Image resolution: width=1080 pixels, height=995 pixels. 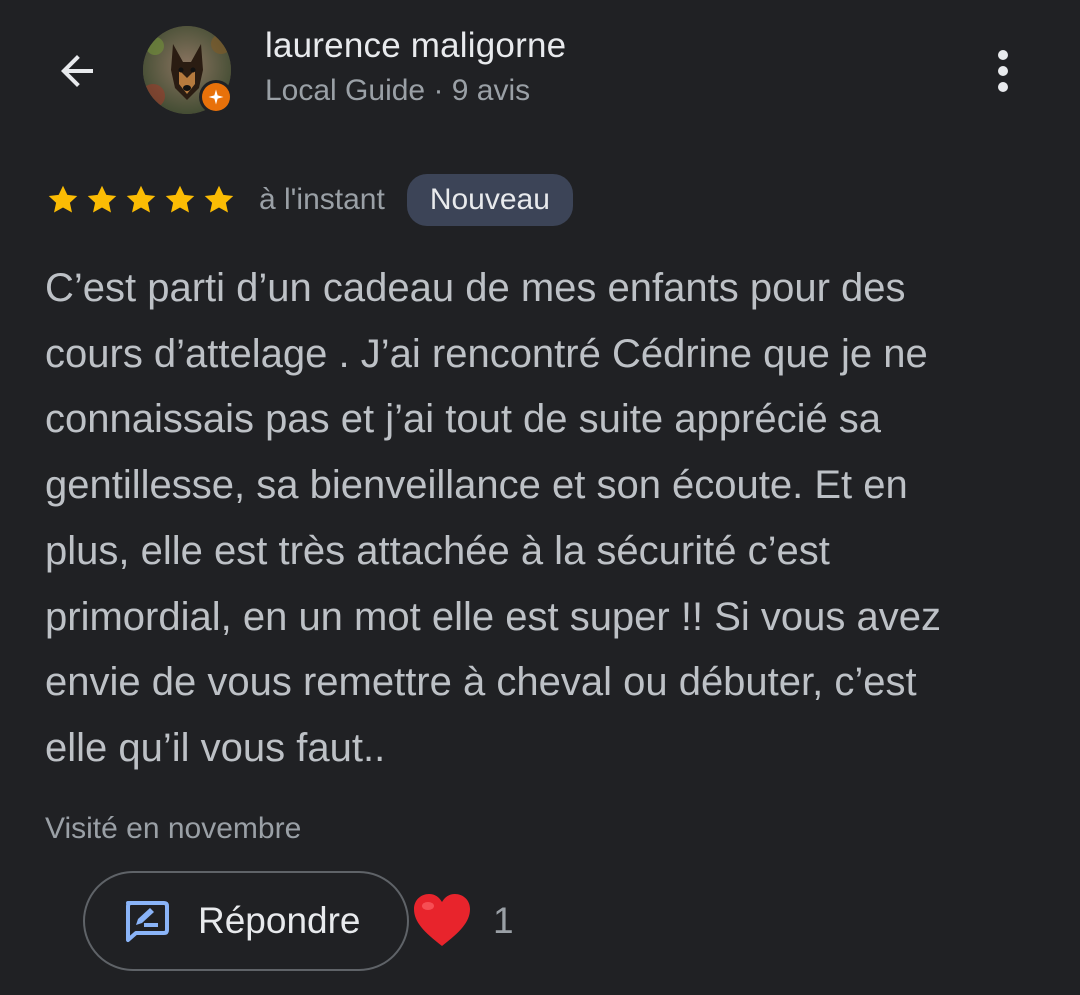 What do you see at coordinates (398, 90) in the screenshot?
I see `user-meta: Local Guide · 9 avis` at bounding box center [398, 90].